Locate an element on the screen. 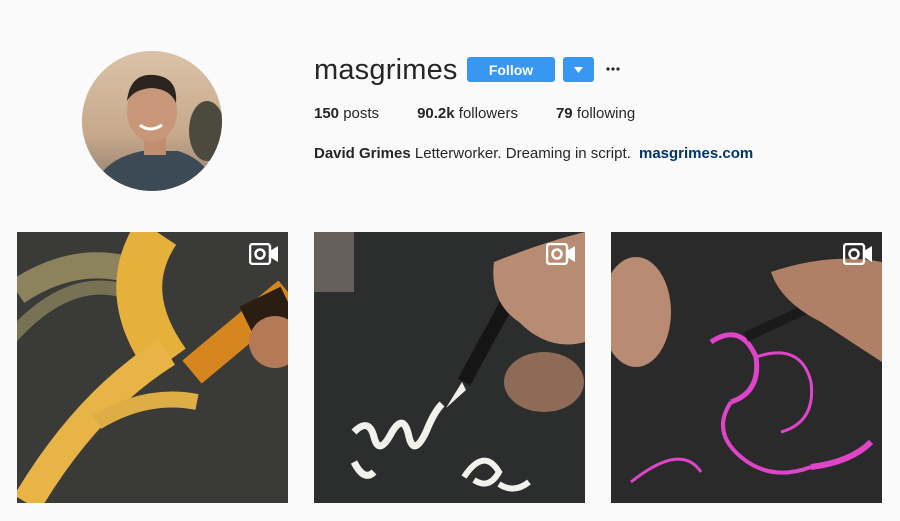  more-options-button is located at coordinates (613, 69).